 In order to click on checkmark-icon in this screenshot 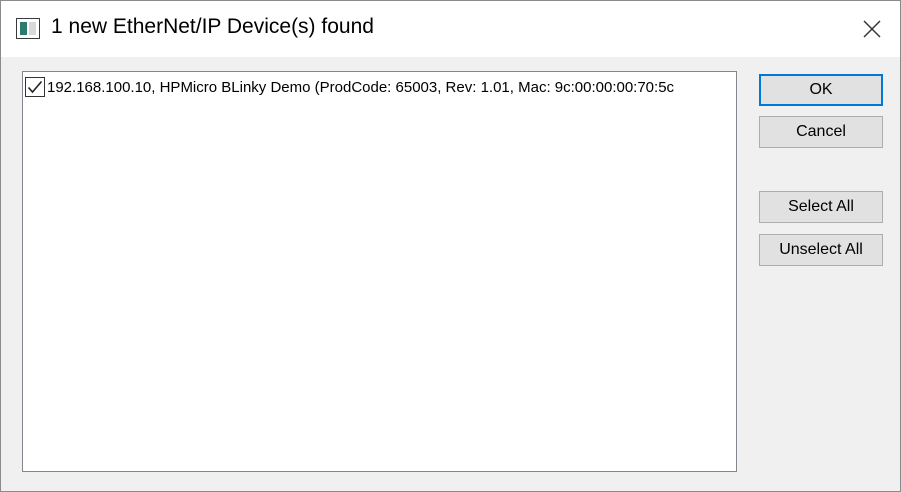, I will do `click(35, 87)`.